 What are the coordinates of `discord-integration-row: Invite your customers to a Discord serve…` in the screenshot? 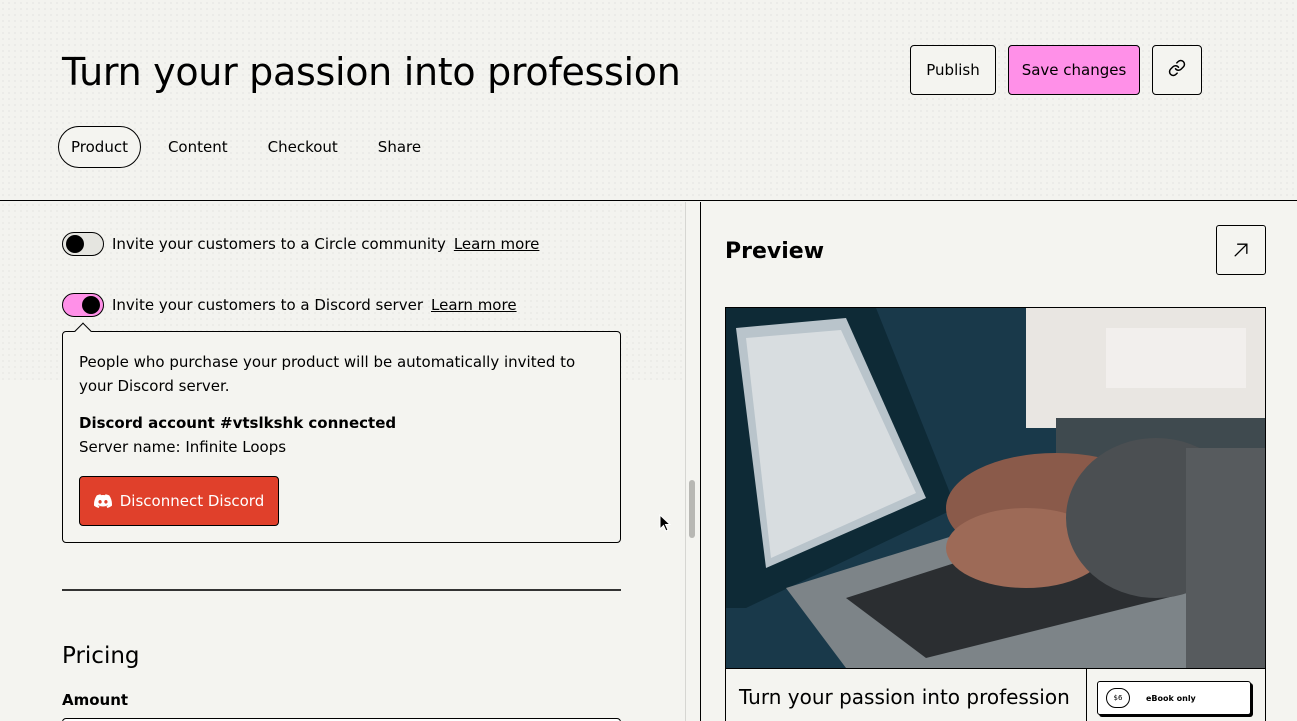 It's located at (289, 305).